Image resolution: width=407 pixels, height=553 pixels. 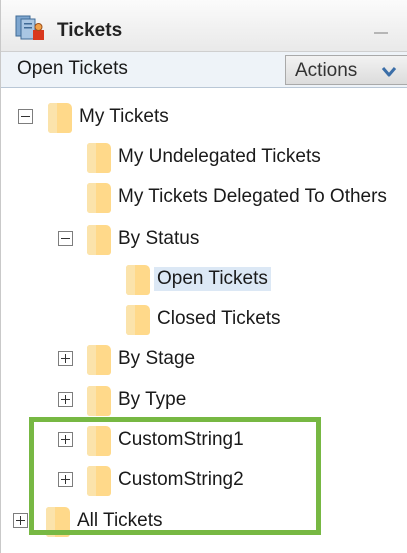 I want to click on actions-button: Actions, so click(x=346, y=70).